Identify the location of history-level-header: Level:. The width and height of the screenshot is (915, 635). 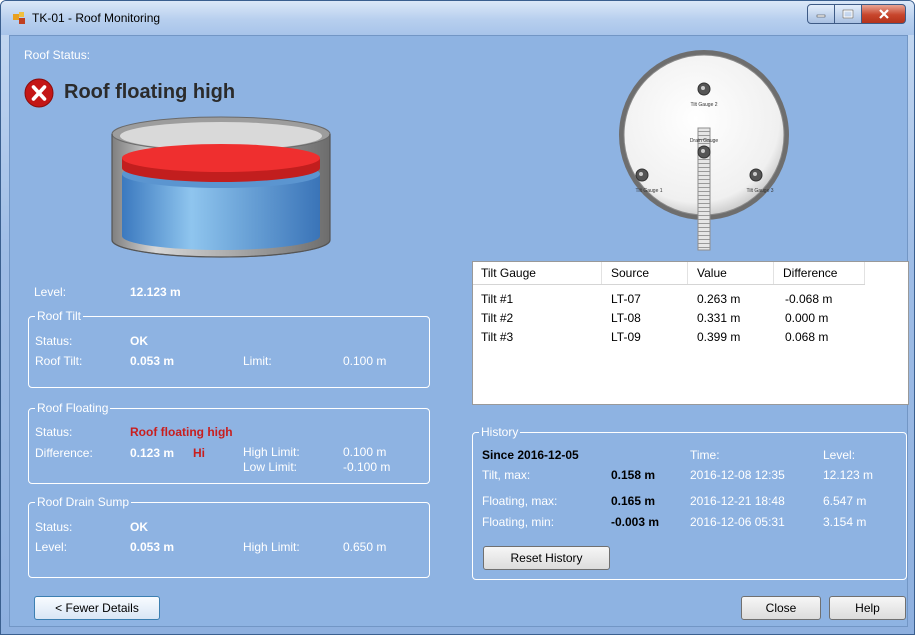
(839, 455).